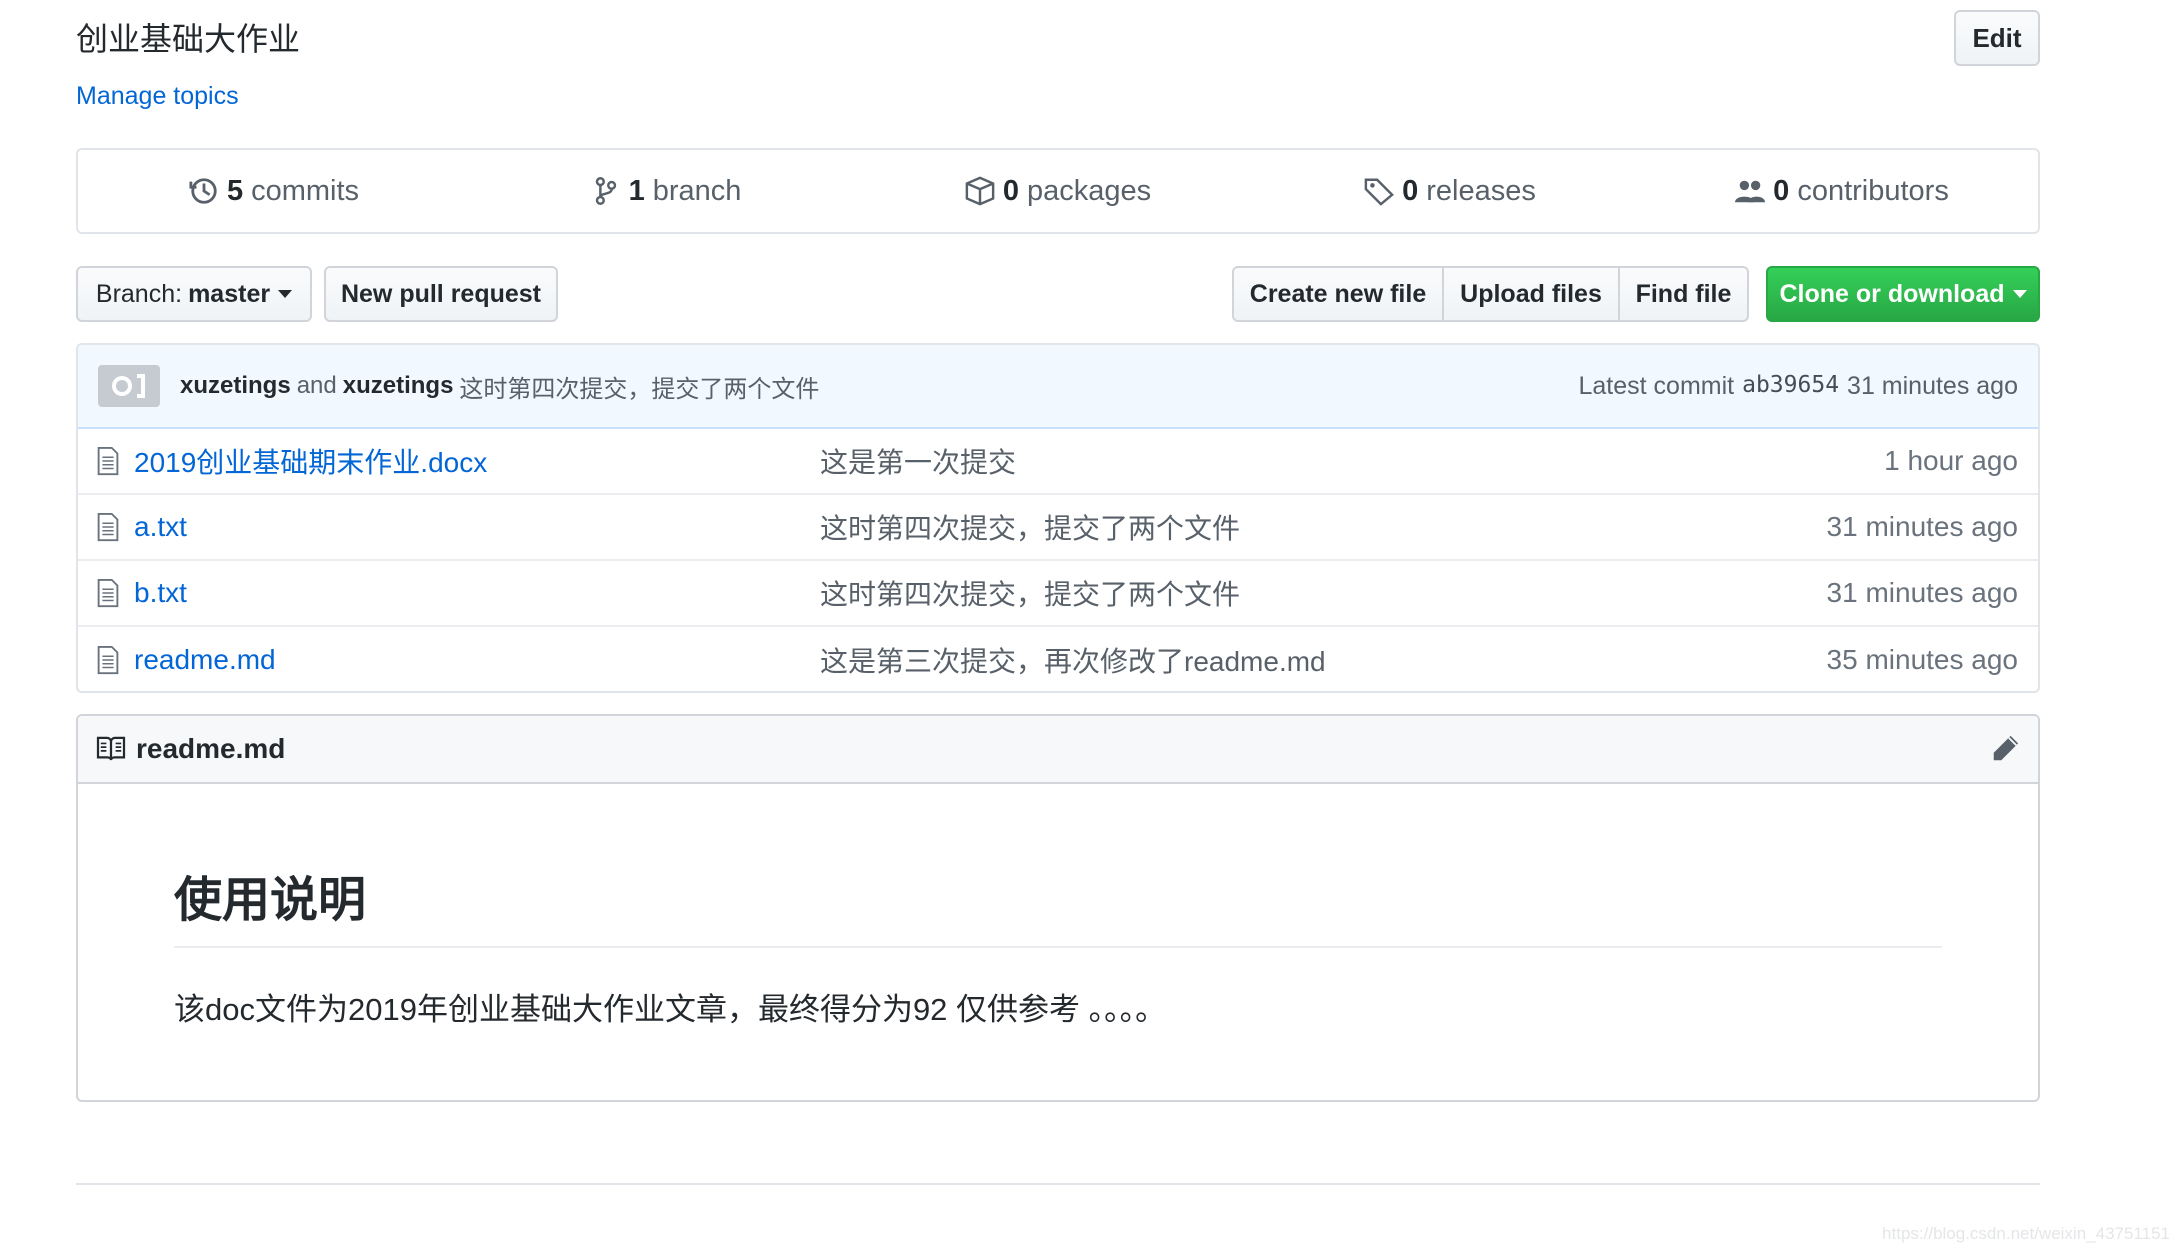 The width and height of the screenshot is (2176, 1256). What do you see at coordinates (188, 39) in the screenshot?
I see `repo-description: 创业基础大作业` at bounding box center [188, 39].